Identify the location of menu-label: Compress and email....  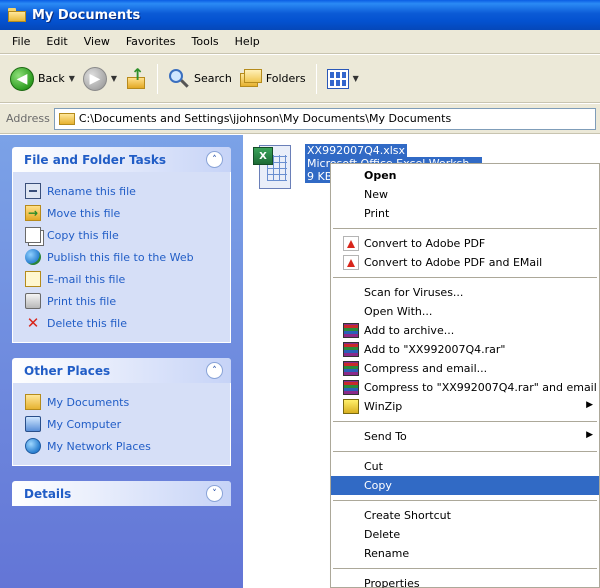
(426, 368).